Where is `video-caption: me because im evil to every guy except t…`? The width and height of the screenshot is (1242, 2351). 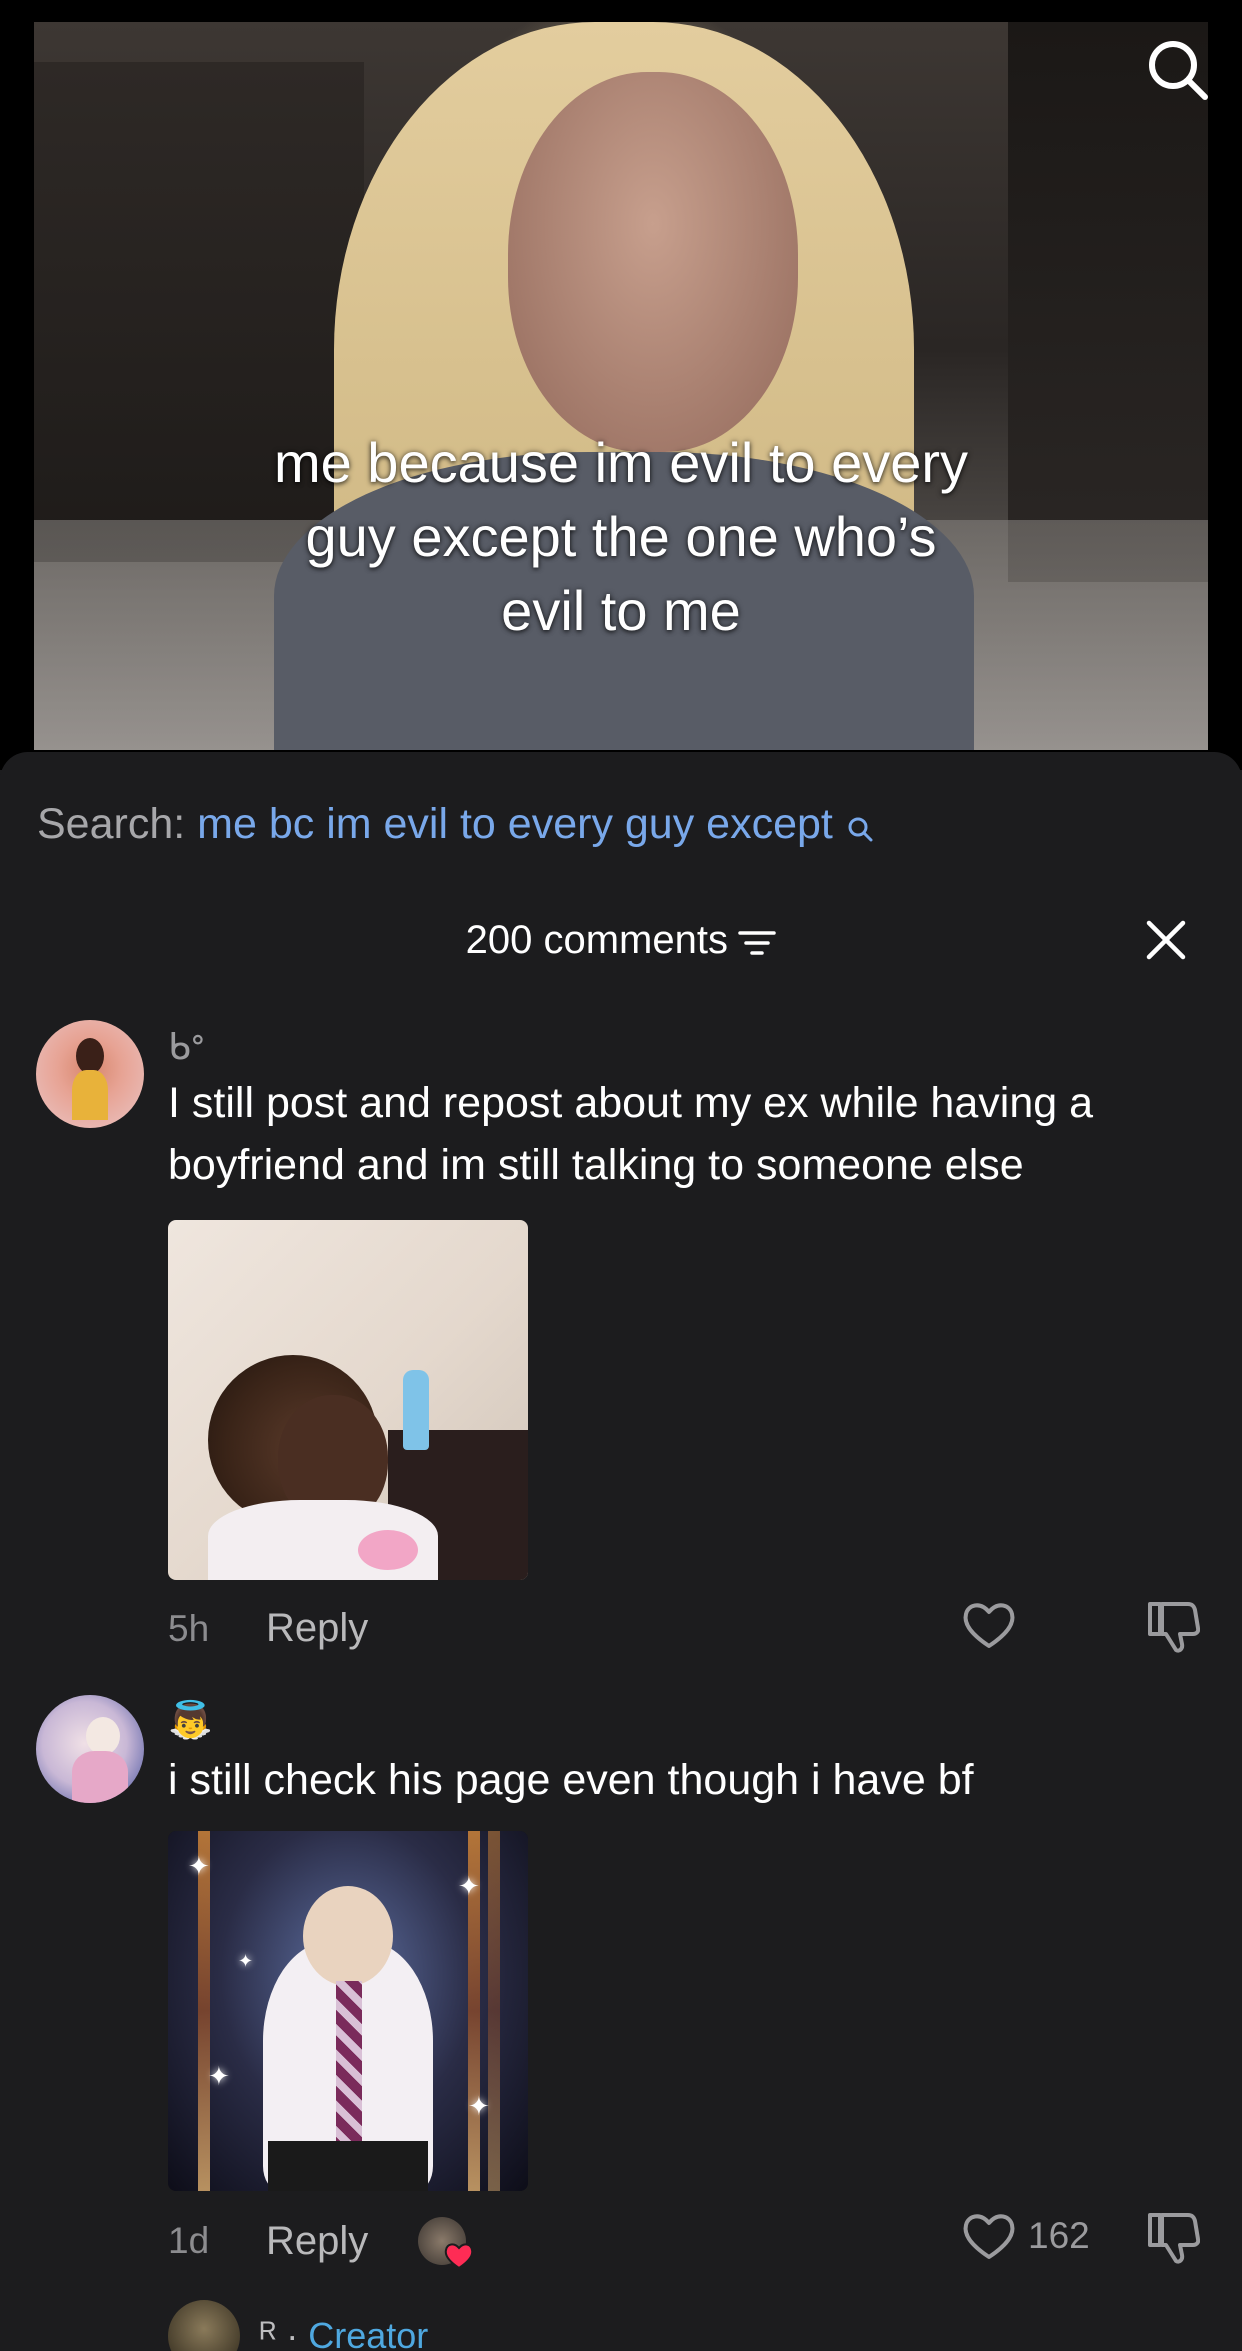 video-caption: me because im evil to every guy except t… is located at coordinates (621, 537).